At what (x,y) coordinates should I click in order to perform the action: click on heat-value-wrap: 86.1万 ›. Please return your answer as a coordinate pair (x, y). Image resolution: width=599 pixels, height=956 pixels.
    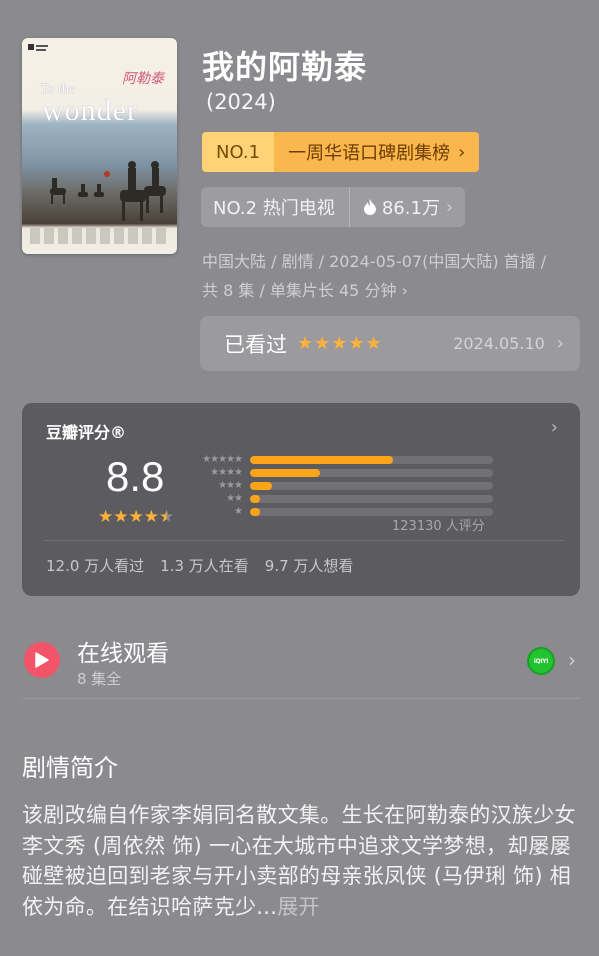
    Looking at the image, I should click on (407, 207).